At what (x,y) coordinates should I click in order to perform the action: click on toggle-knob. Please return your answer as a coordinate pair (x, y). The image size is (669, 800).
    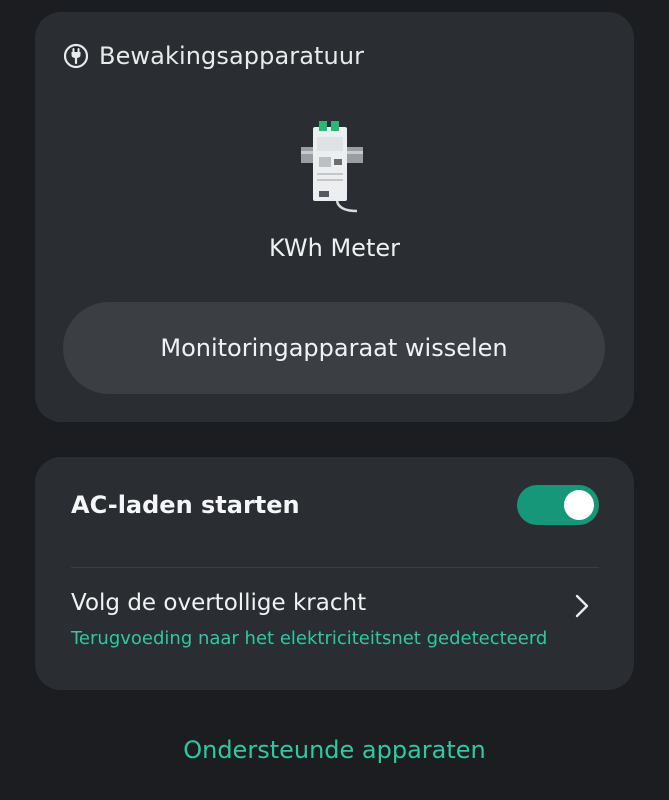
    Looking at the image, I should click on (579, 505).